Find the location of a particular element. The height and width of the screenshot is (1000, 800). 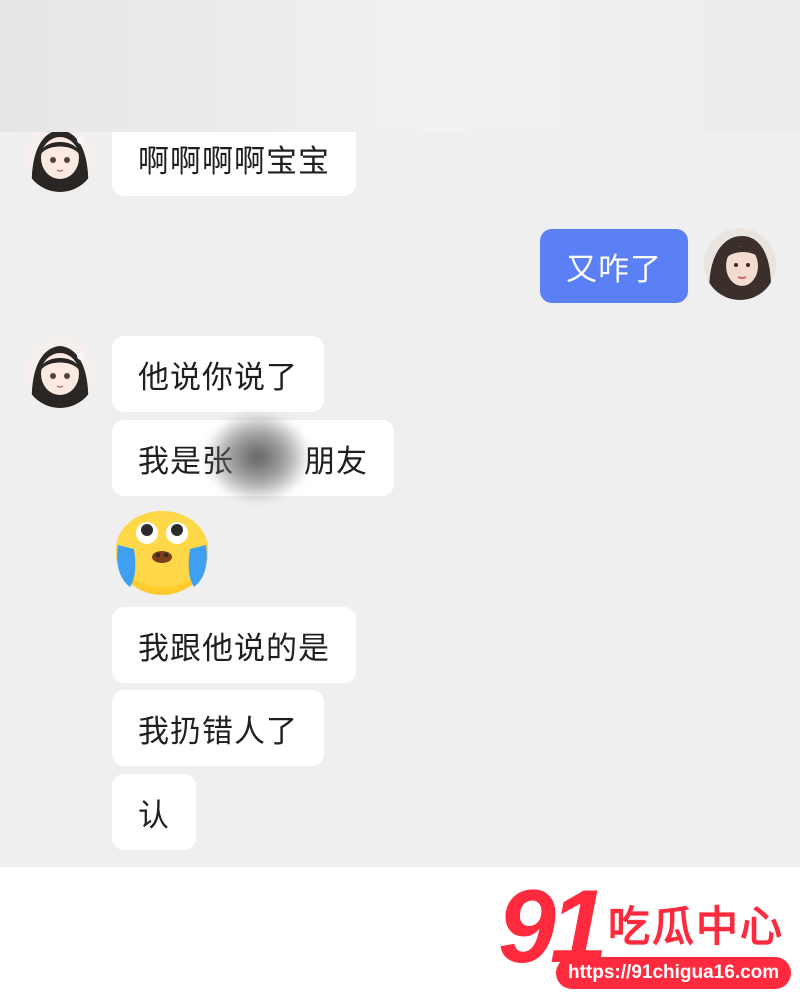

emoji-message is located at coordinates (162, 551).